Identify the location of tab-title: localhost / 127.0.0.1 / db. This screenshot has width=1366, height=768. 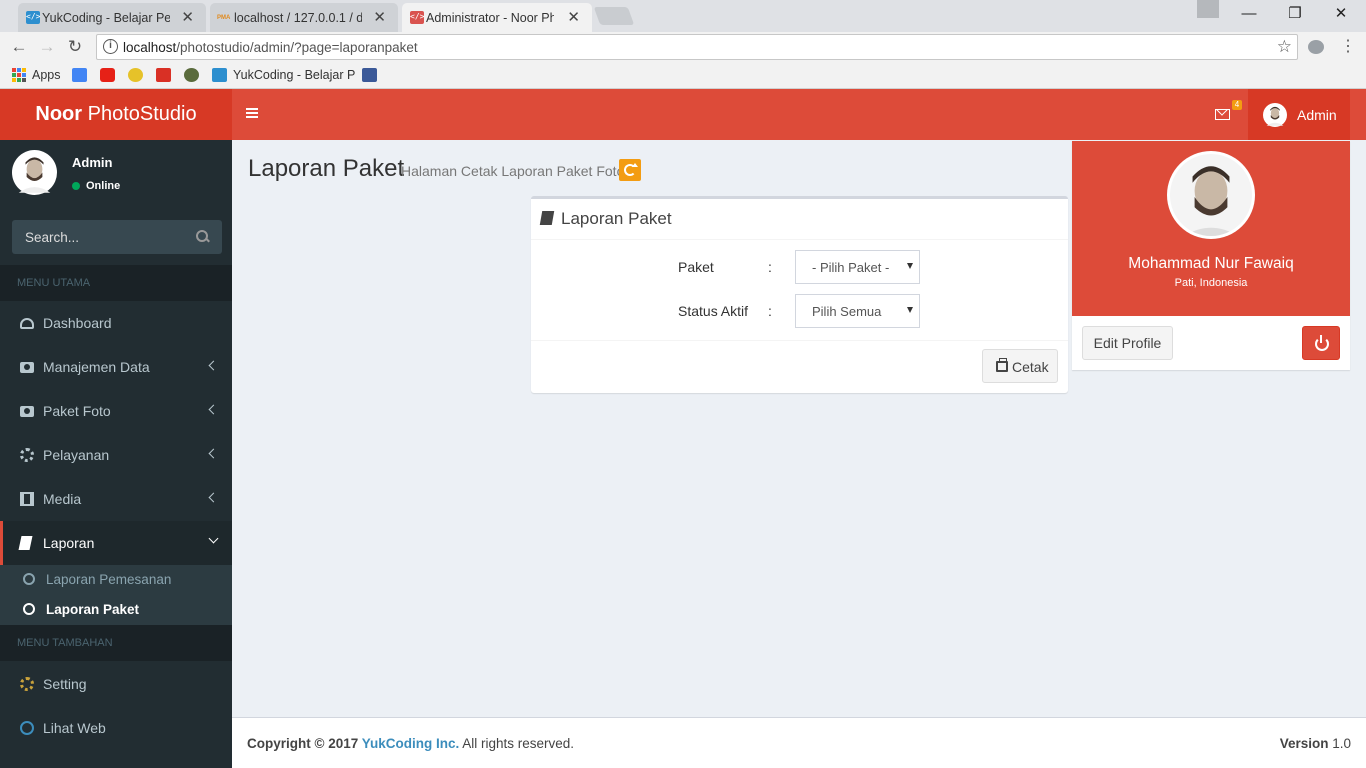
(298, 17).